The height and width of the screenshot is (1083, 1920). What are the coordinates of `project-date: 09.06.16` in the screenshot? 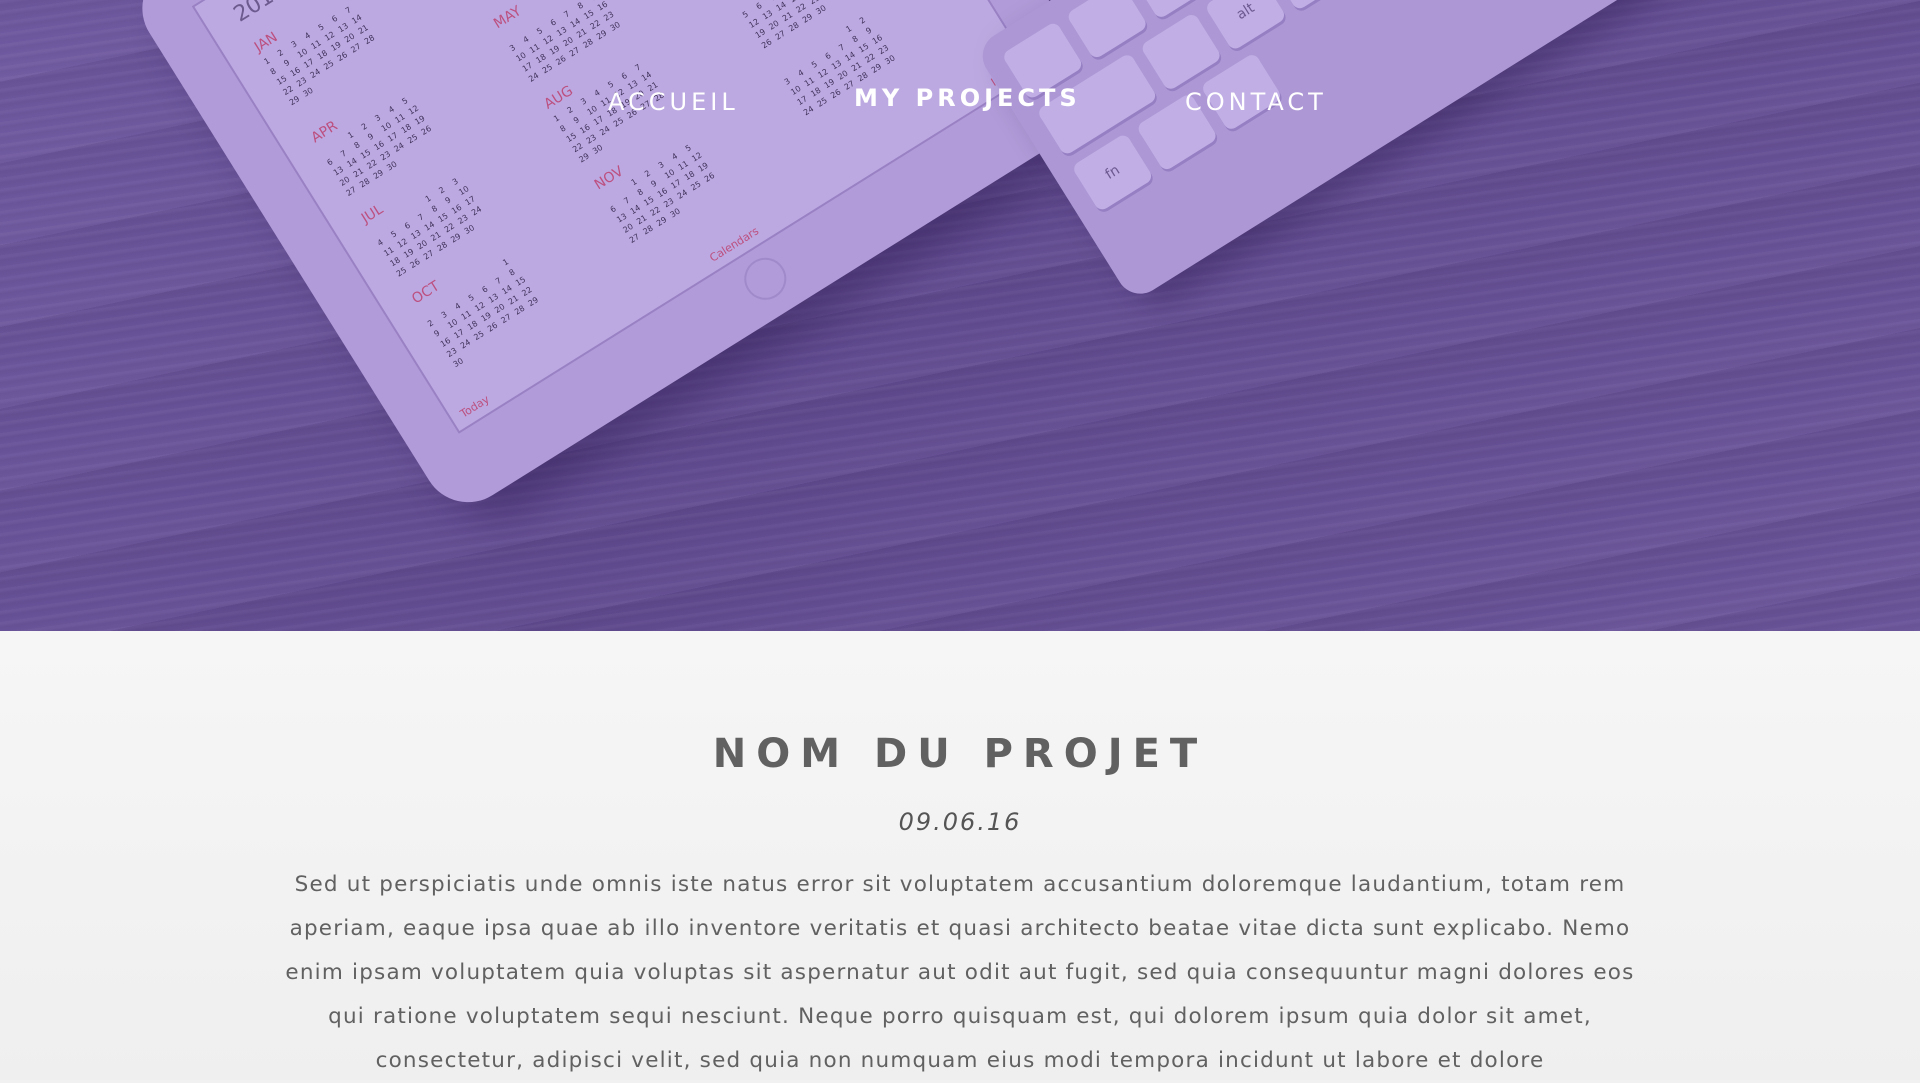 It's located at (960, 822).